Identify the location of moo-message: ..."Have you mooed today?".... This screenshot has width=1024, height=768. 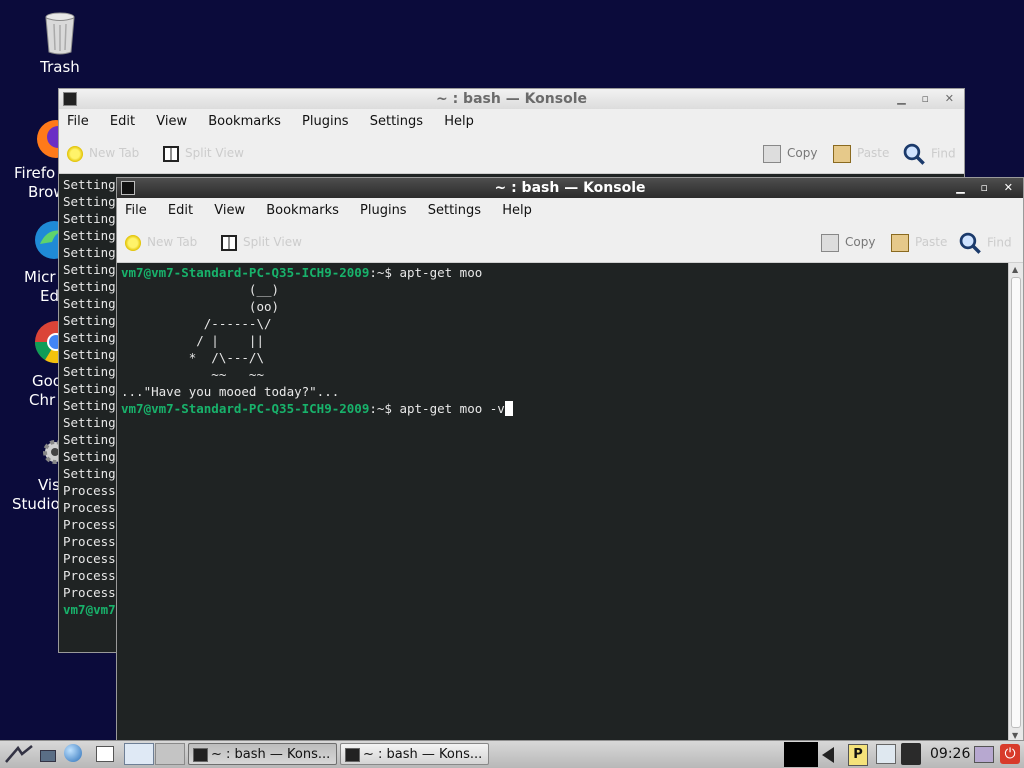
(230, 391).